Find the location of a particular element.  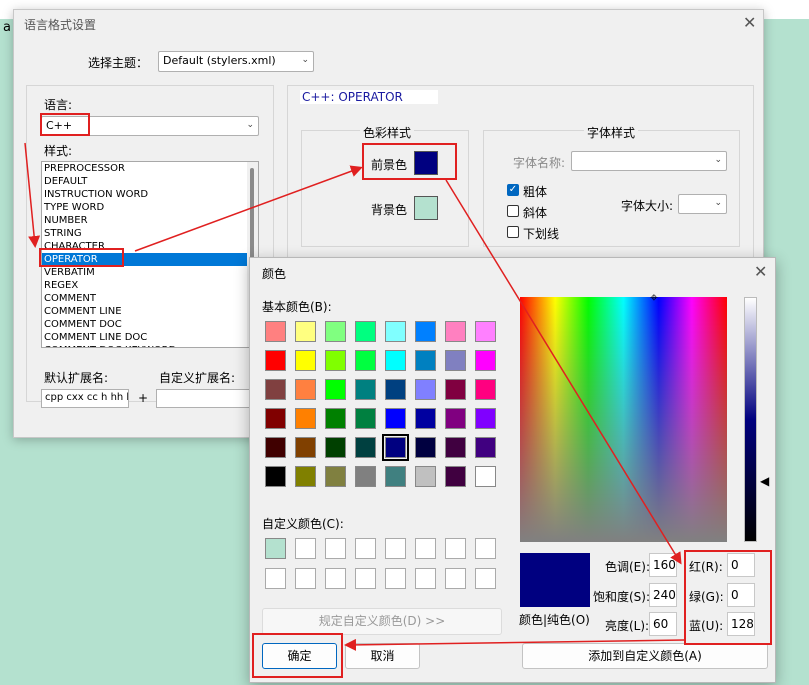

style-list-item: PREPROCESSOR is located at coordinates (150, 168).